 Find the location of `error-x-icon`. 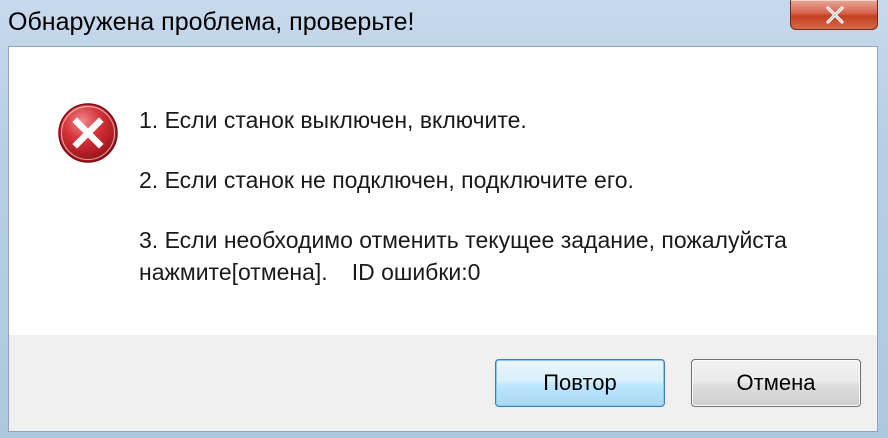

error-x-icon is located at coordinates (88, 133).